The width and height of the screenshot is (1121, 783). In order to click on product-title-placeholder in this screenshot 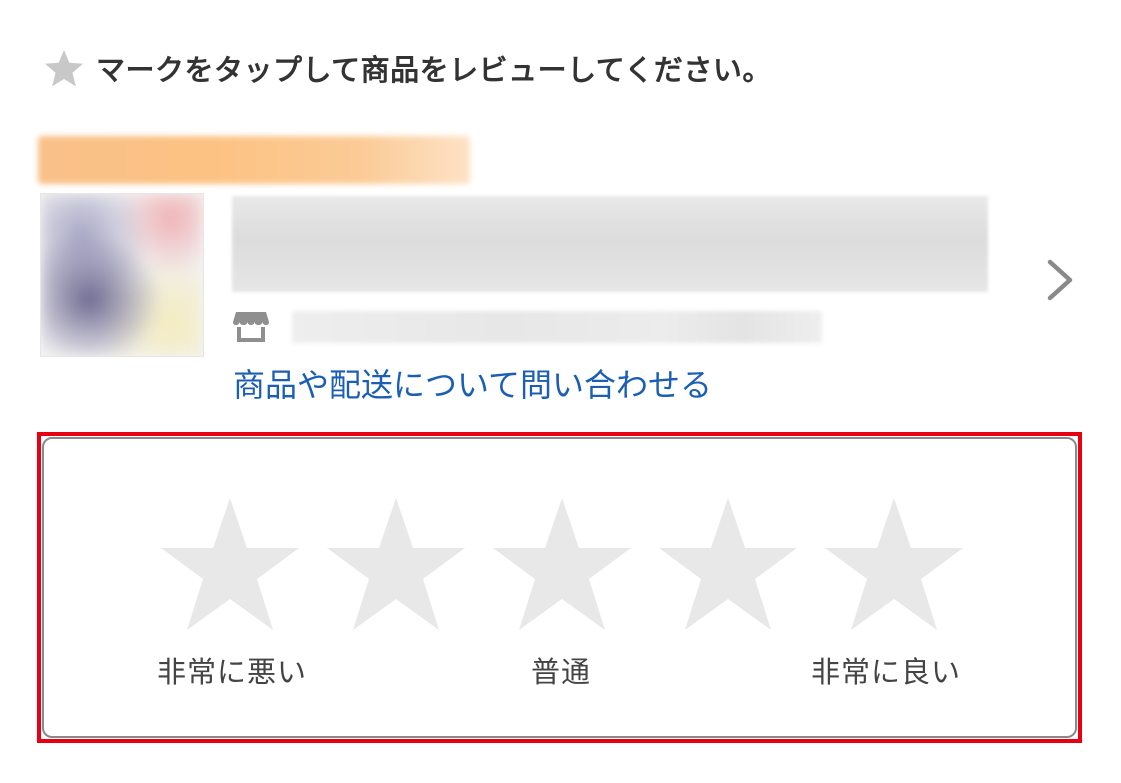, I will do `click(610, 244)`.